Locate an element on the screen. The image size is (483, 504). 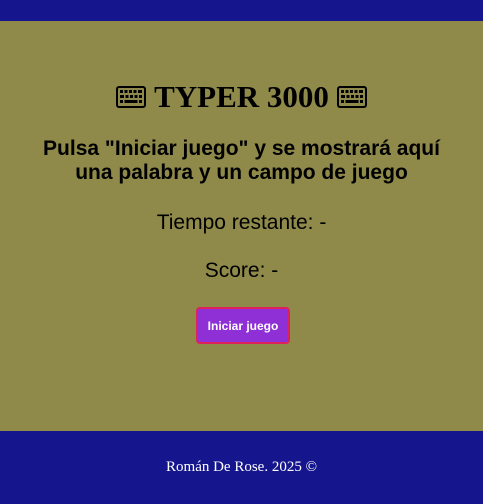
footer: Román De Rose. 2025 © is located at coordinates (241, 467).